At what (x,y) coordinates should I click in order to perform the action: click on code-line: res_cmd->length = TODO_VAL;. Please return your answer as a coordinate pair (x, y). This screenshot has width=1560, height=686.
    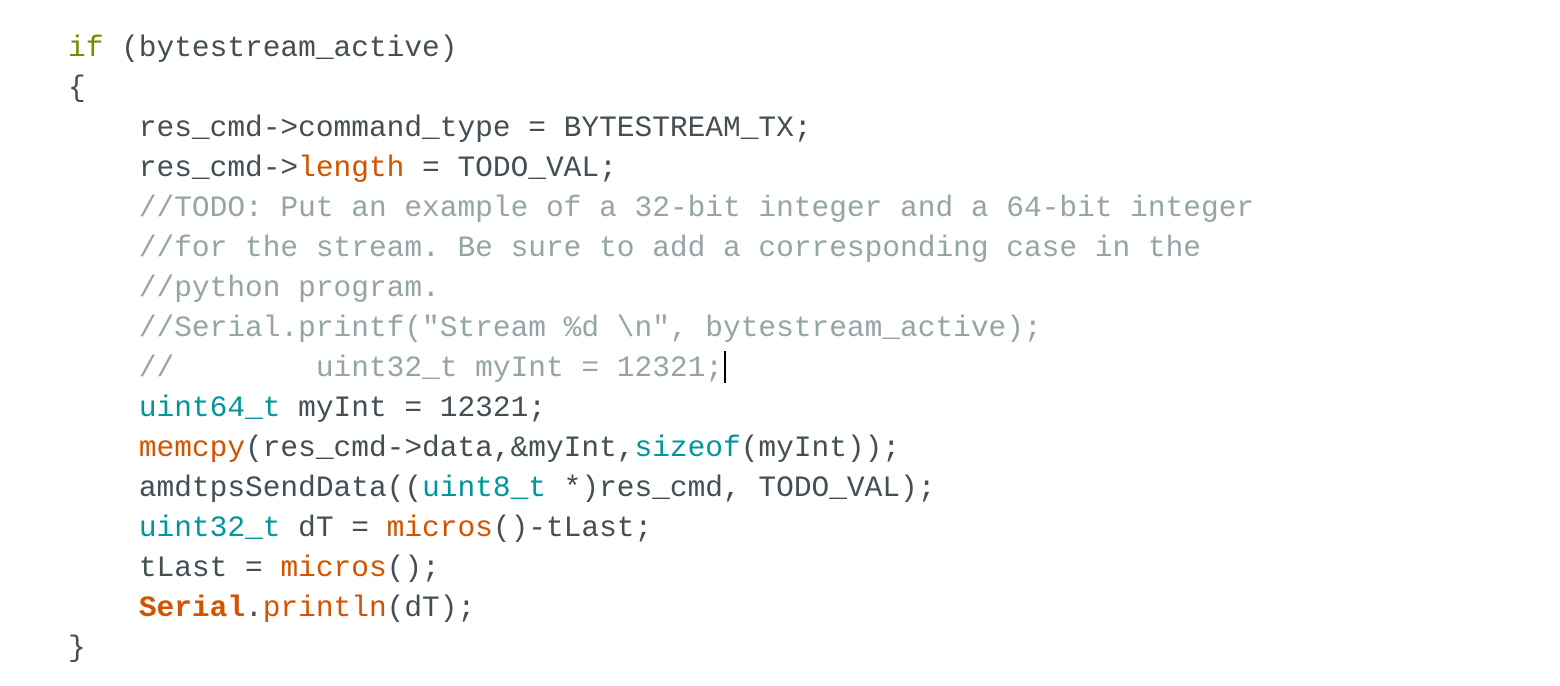
    Looking at the image, I should click on (803, 168).